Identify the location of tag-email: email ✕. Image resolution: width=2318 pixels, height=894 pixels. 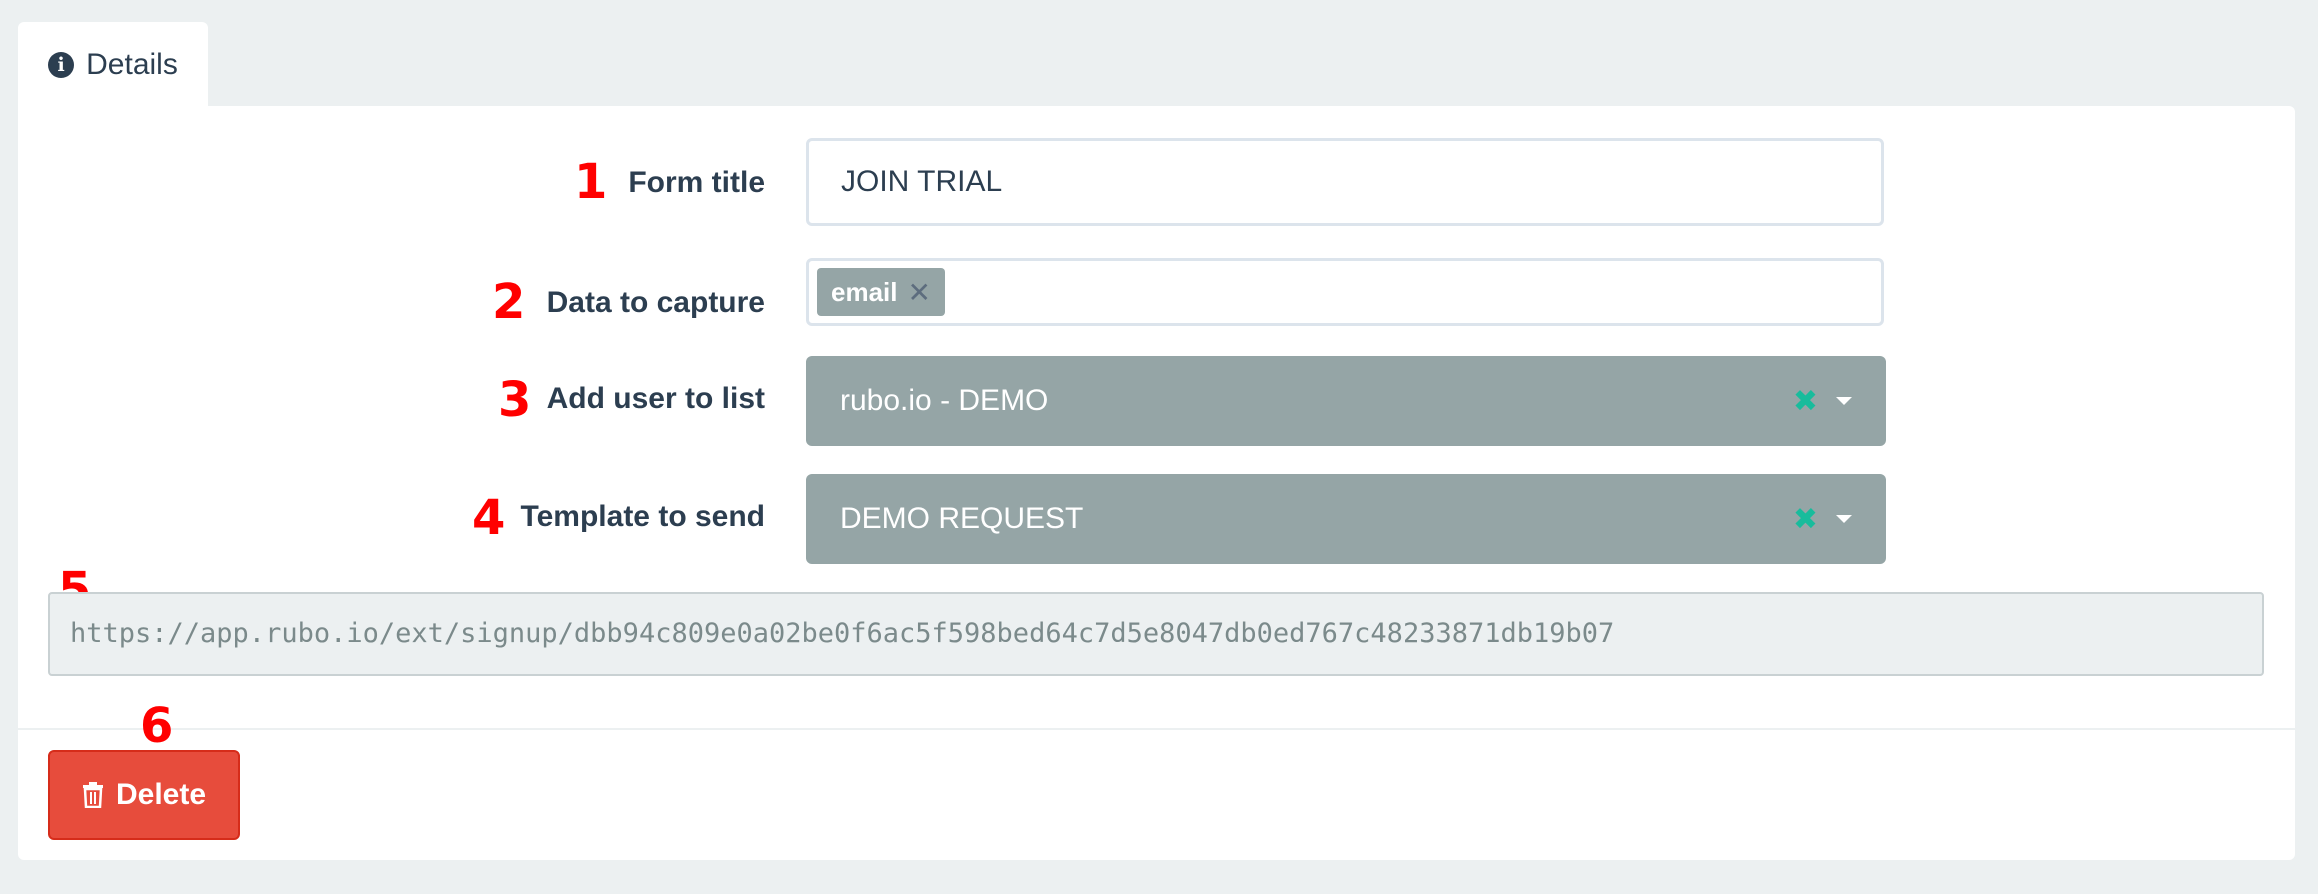
(881, 292).